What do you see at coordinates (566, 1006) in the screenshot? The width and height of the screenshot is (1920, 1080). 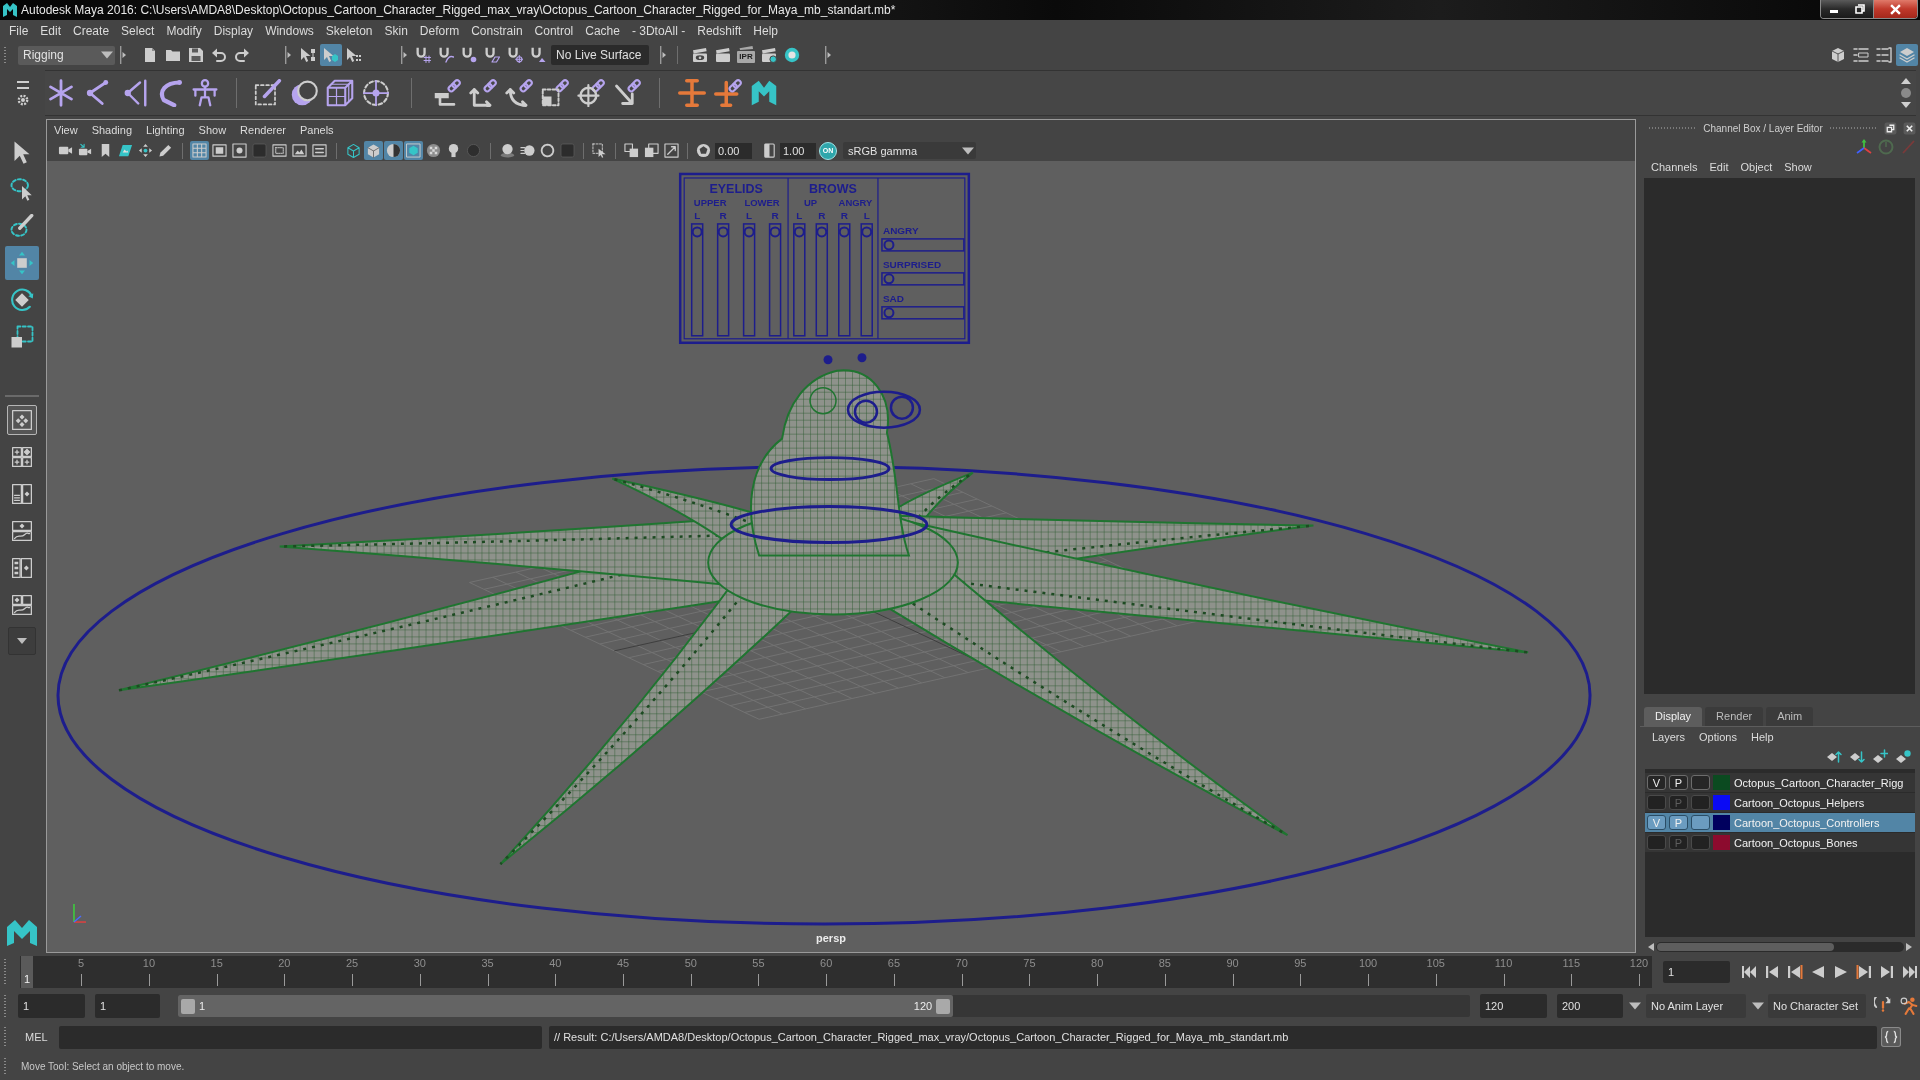 I see `range-slider-fill` at bounding box center [566, 1006].